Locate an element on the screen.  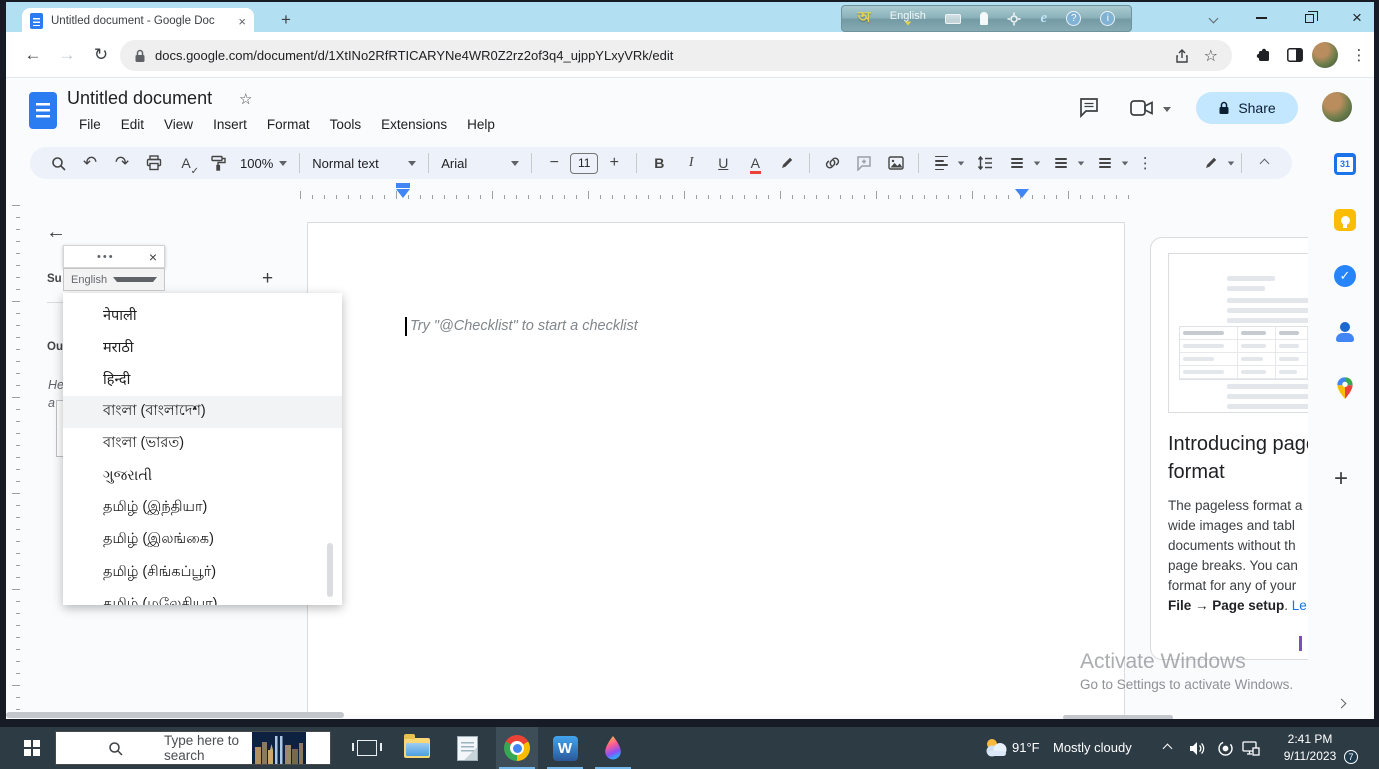
avro-help-icon: ? is located at coordinates (1074, 18).